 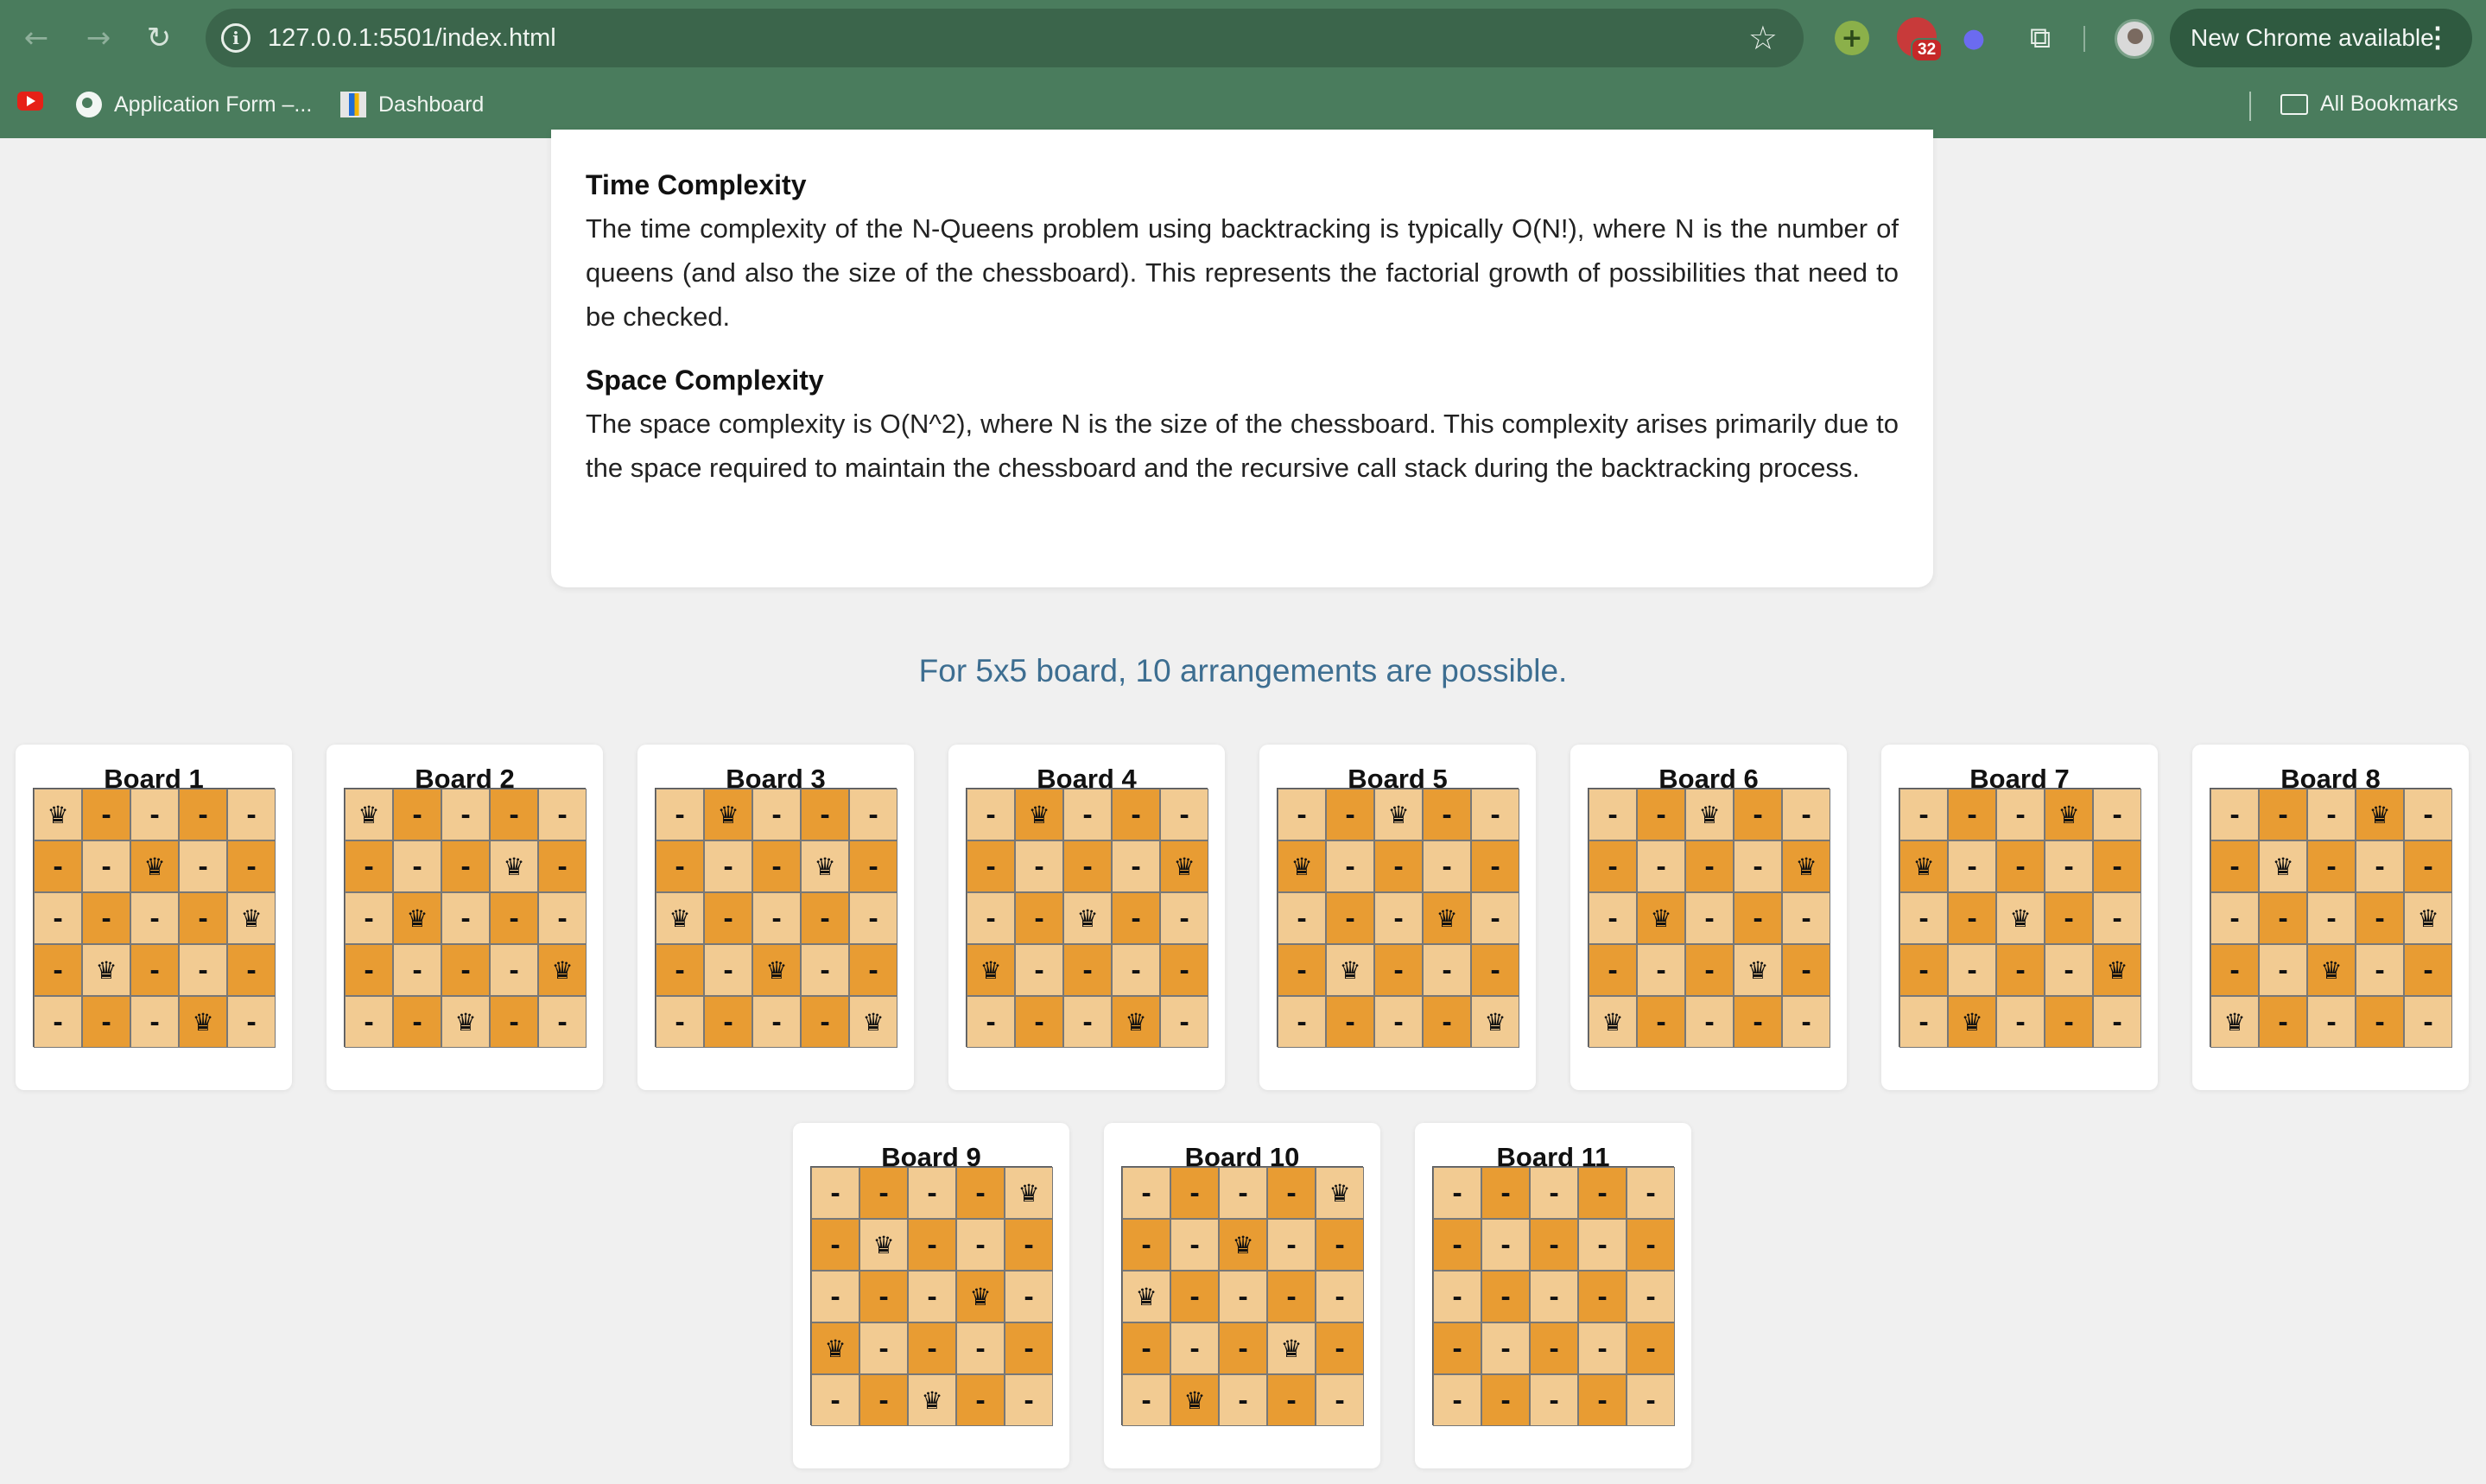 I want to click on chessboard-grid: ♛ - - - - - - - ♛ - - ♛ - - - - - - - ♛ - - ♛ - -, so click(x=465, y=918).